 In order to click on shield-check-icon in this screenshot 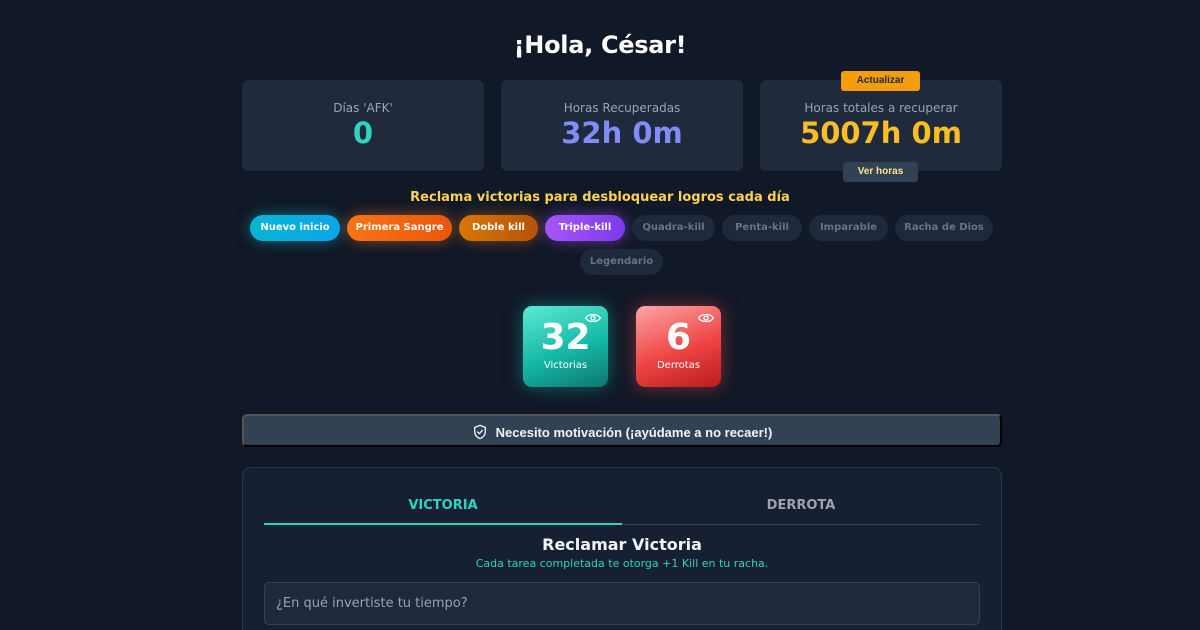, I will do `click(479, 432)`.